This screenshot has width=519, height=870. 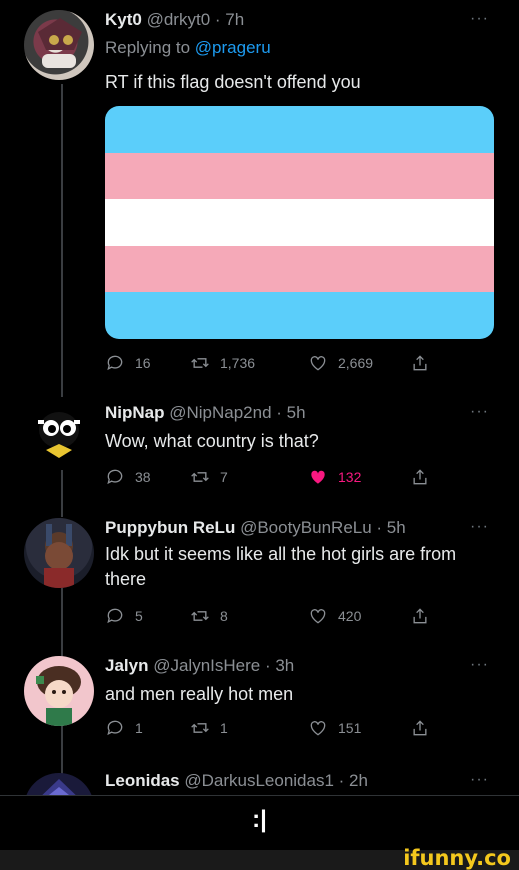 I want to click on like-count: 132, so click(x=350, y=477).